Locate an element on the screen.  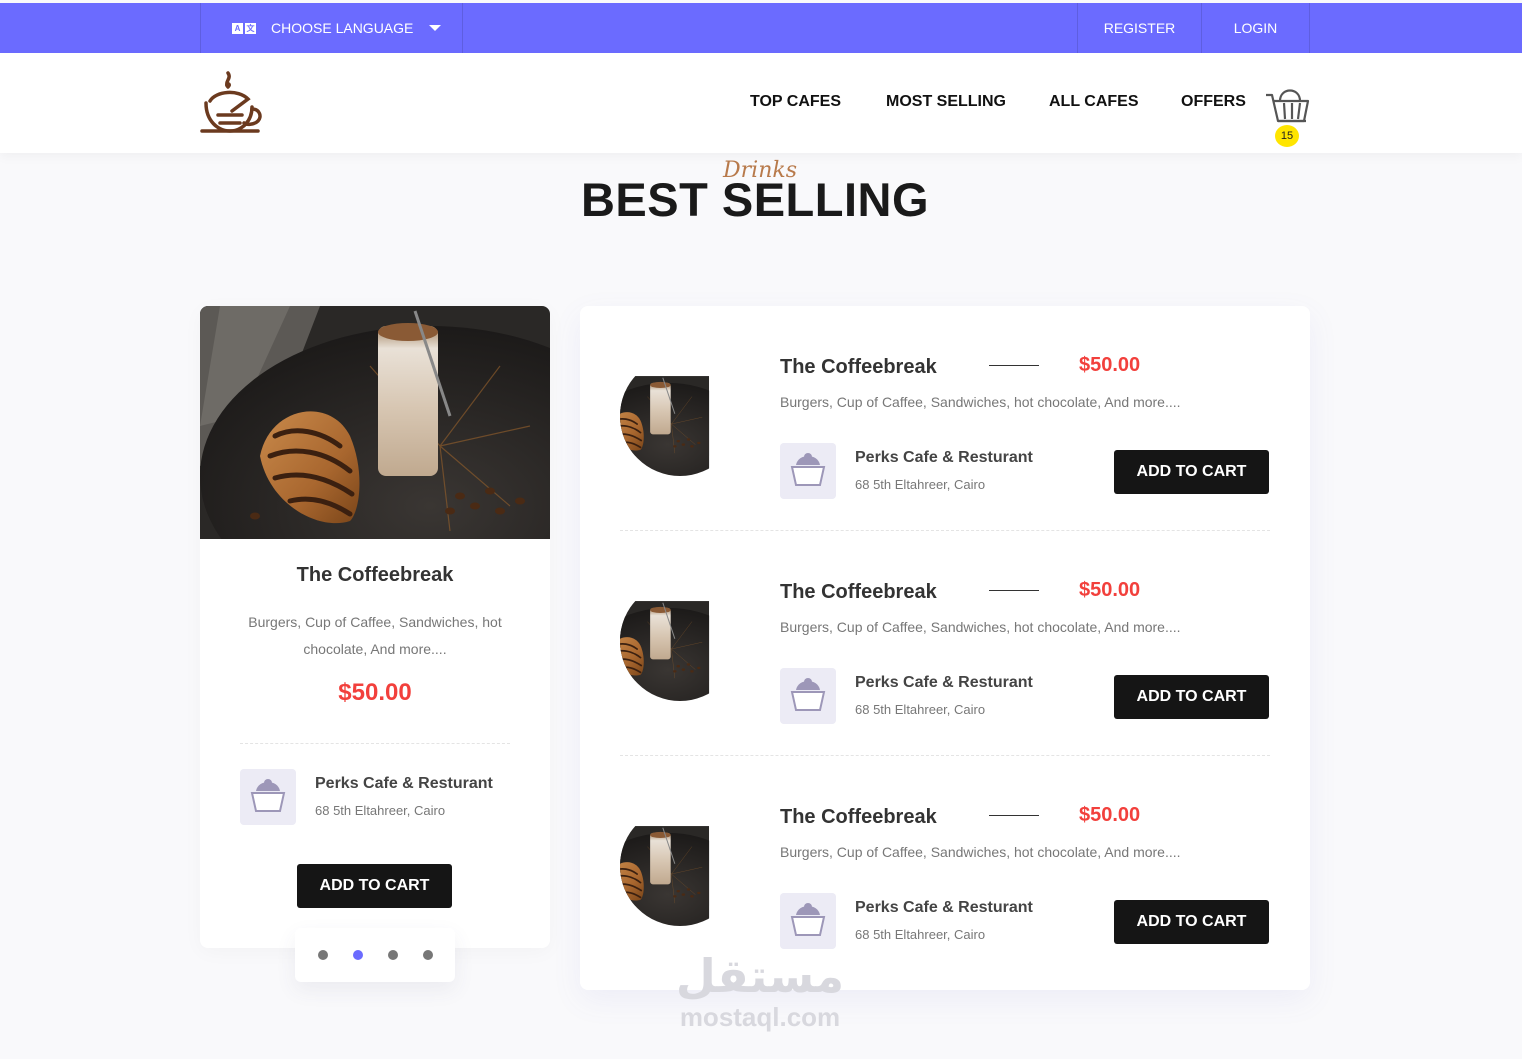
register-link: REGISTER is located at coordinates (1139, 28).